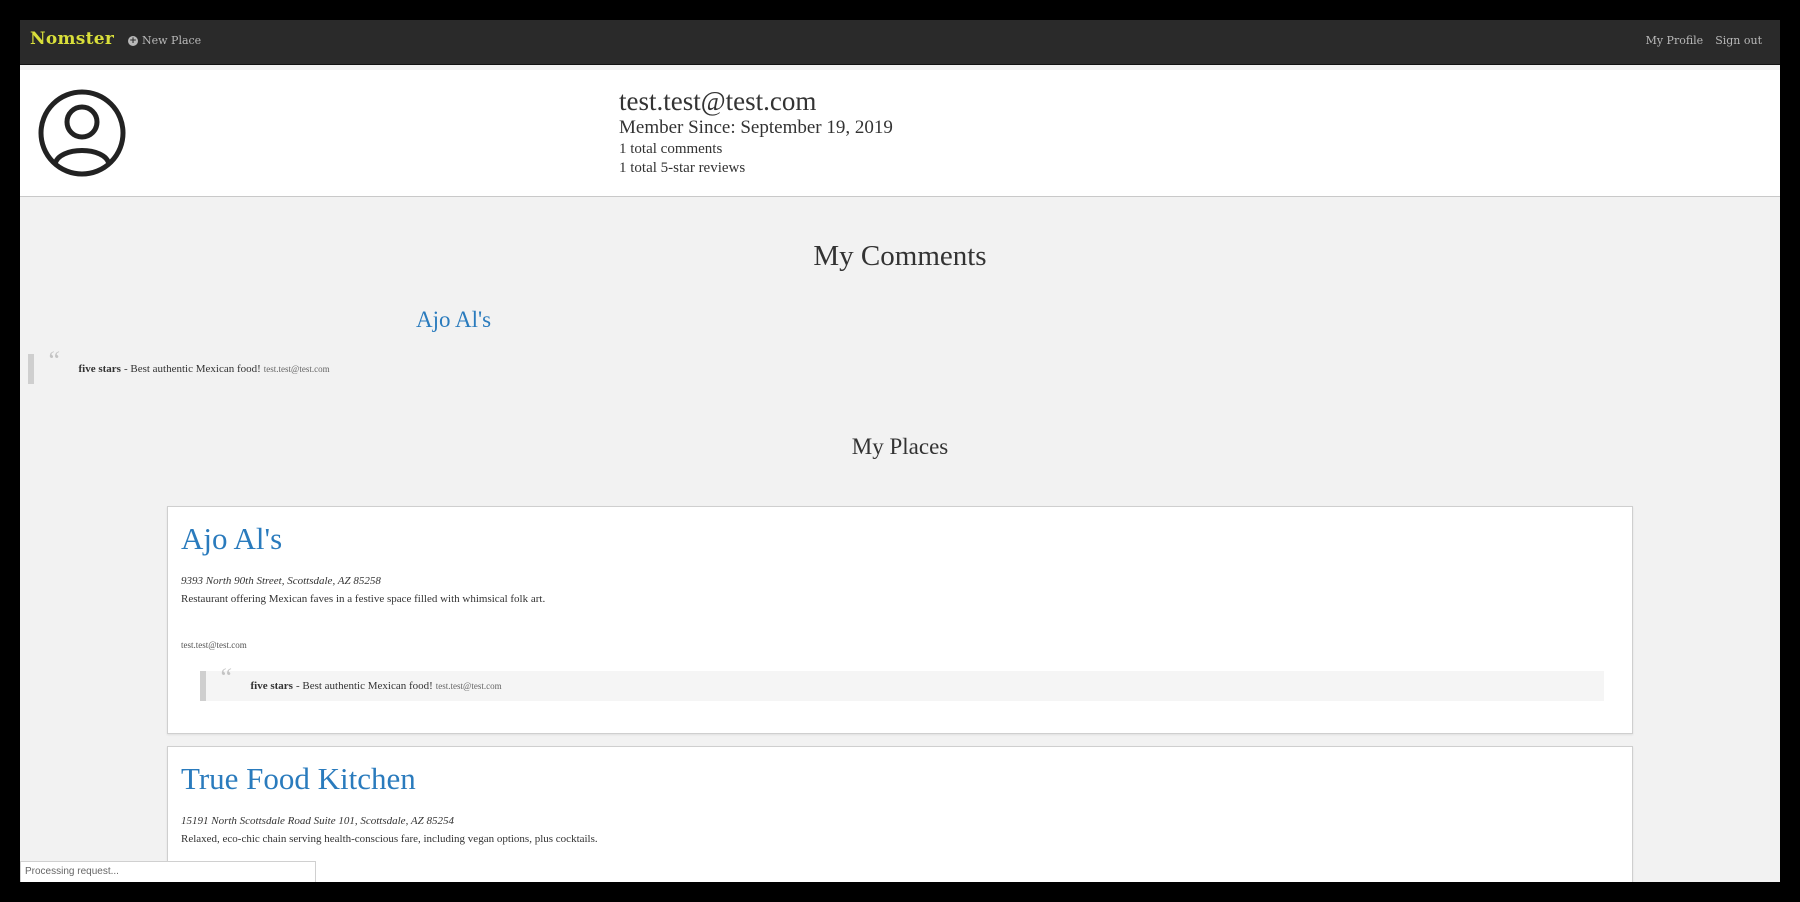  Describe the element at coordinates (1738, 40) in the screenshot. I see `sign-out-link: Sign out` at that location.